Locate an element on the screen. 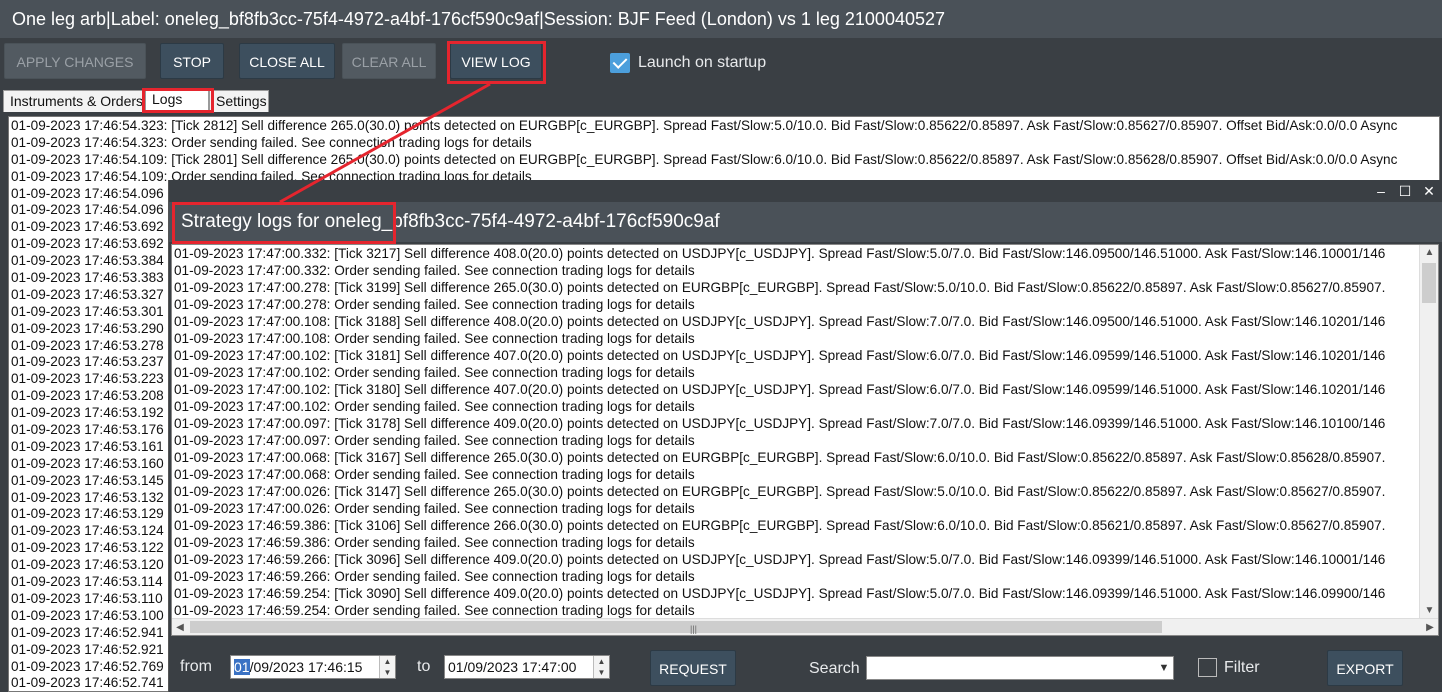 The height and width of the screenshot is (692, 1442). scroll-up-icon: ▲ is located at coordinates (1429, 253).